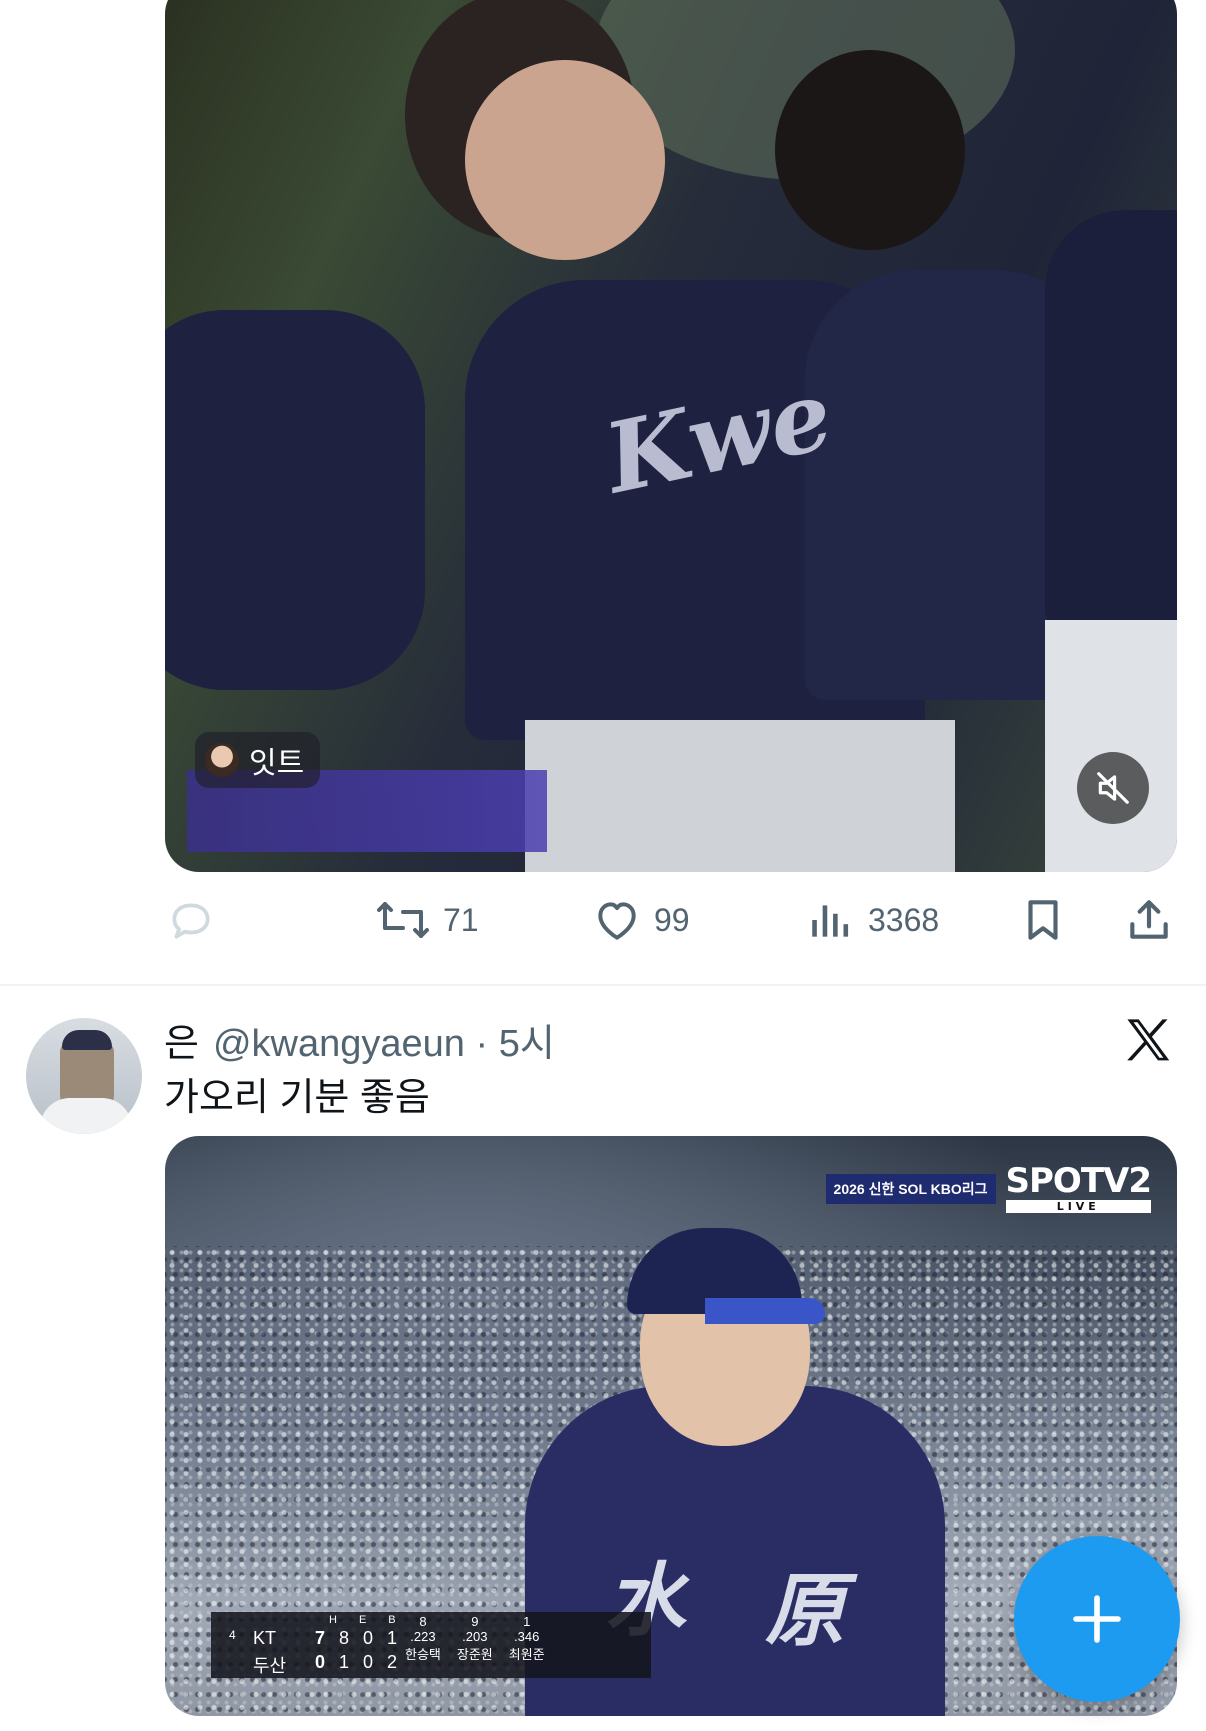  Describe the element at coordinates (333, 1620) in the screenshot. I see `header-h: H` at that location.